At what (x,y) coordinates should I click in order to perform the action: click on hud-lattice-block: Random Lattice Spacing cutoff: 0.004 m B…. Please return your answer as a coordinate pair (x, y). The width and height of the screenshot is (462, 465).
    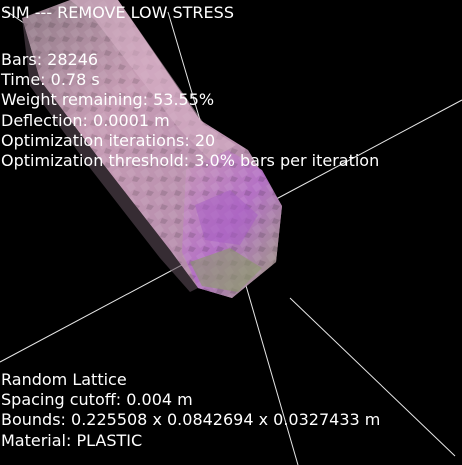
    Looking at the image, I should click on (190, 410).